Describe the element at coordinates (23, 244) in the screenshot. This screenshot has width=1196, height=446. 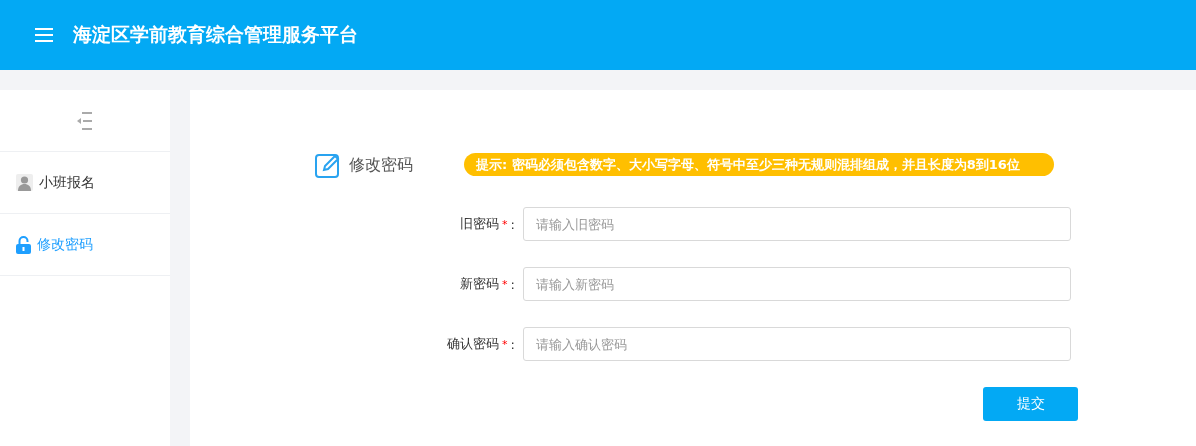
I see `lock-icon` at that location.